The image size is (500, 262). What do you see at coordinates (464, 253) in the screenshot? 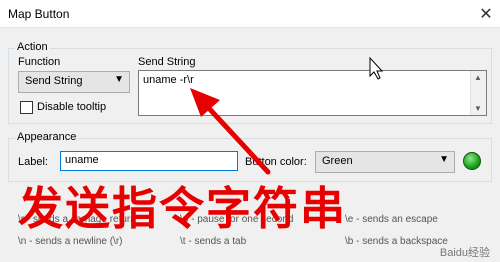
I see `watermark: Baidu经验` at bounding box center [464, 253].